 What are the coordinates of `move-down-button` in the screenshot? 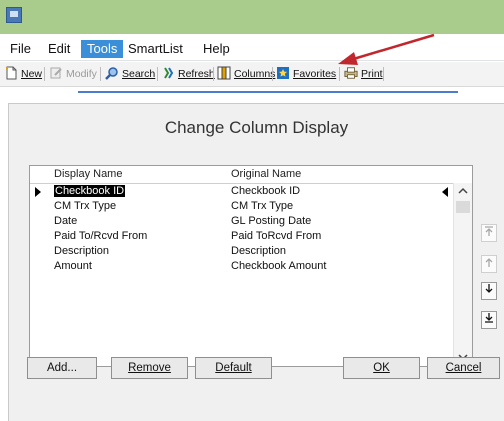 It's located at (489, 291).